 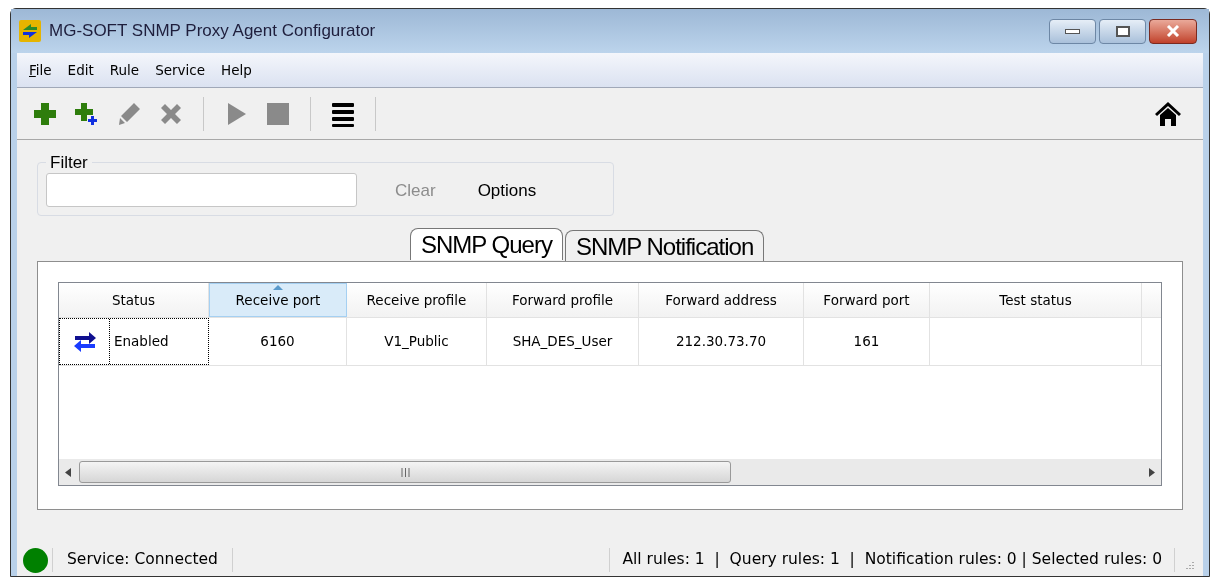 I want to click on menu-item: Help, so click(x=236, y=70).